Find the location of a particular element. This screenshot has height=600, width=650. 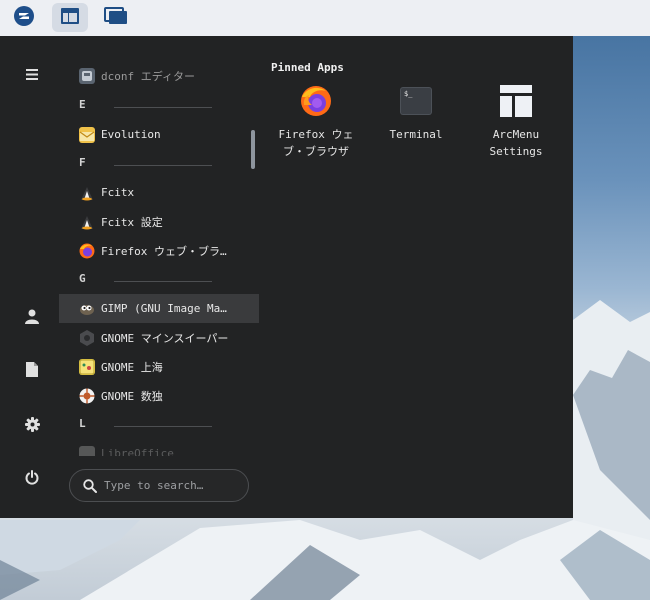

section-header-f: F is located at coordinates (82, 162).